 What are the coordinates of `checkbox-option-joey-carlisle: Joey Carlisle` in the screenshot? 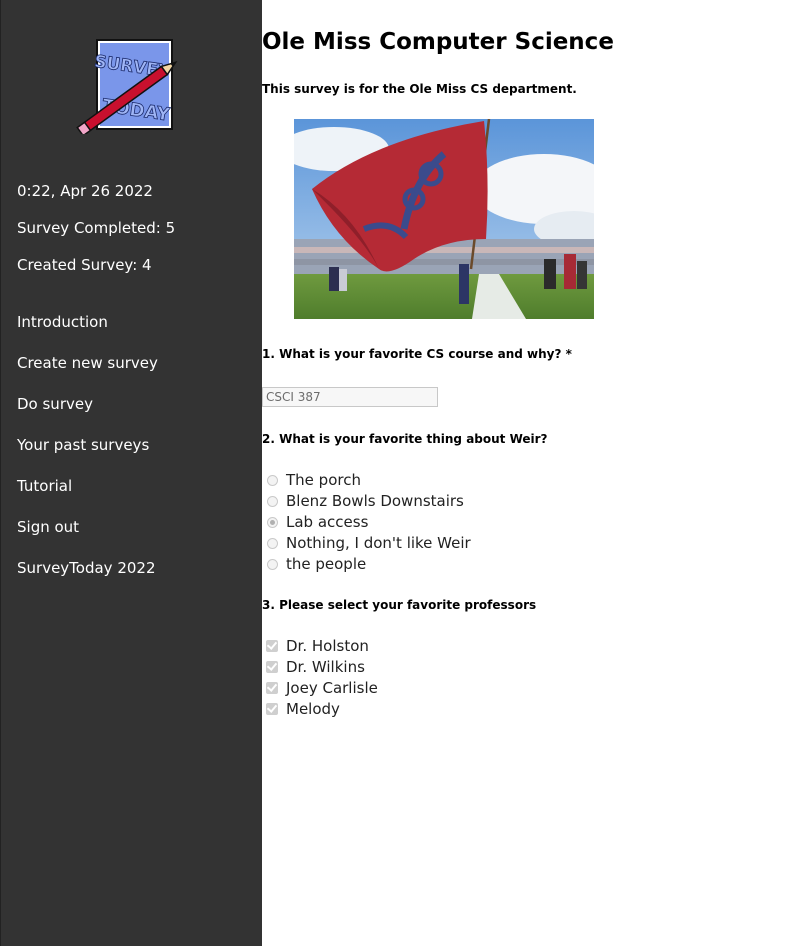 It's located at (320, 688).